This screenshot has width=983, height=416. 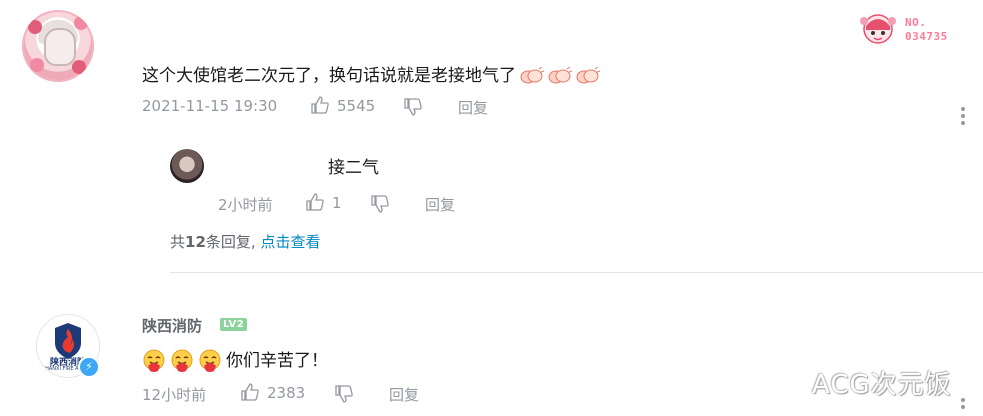 I want to click on verified-icon: ⚡, so click(x=89, y=367).